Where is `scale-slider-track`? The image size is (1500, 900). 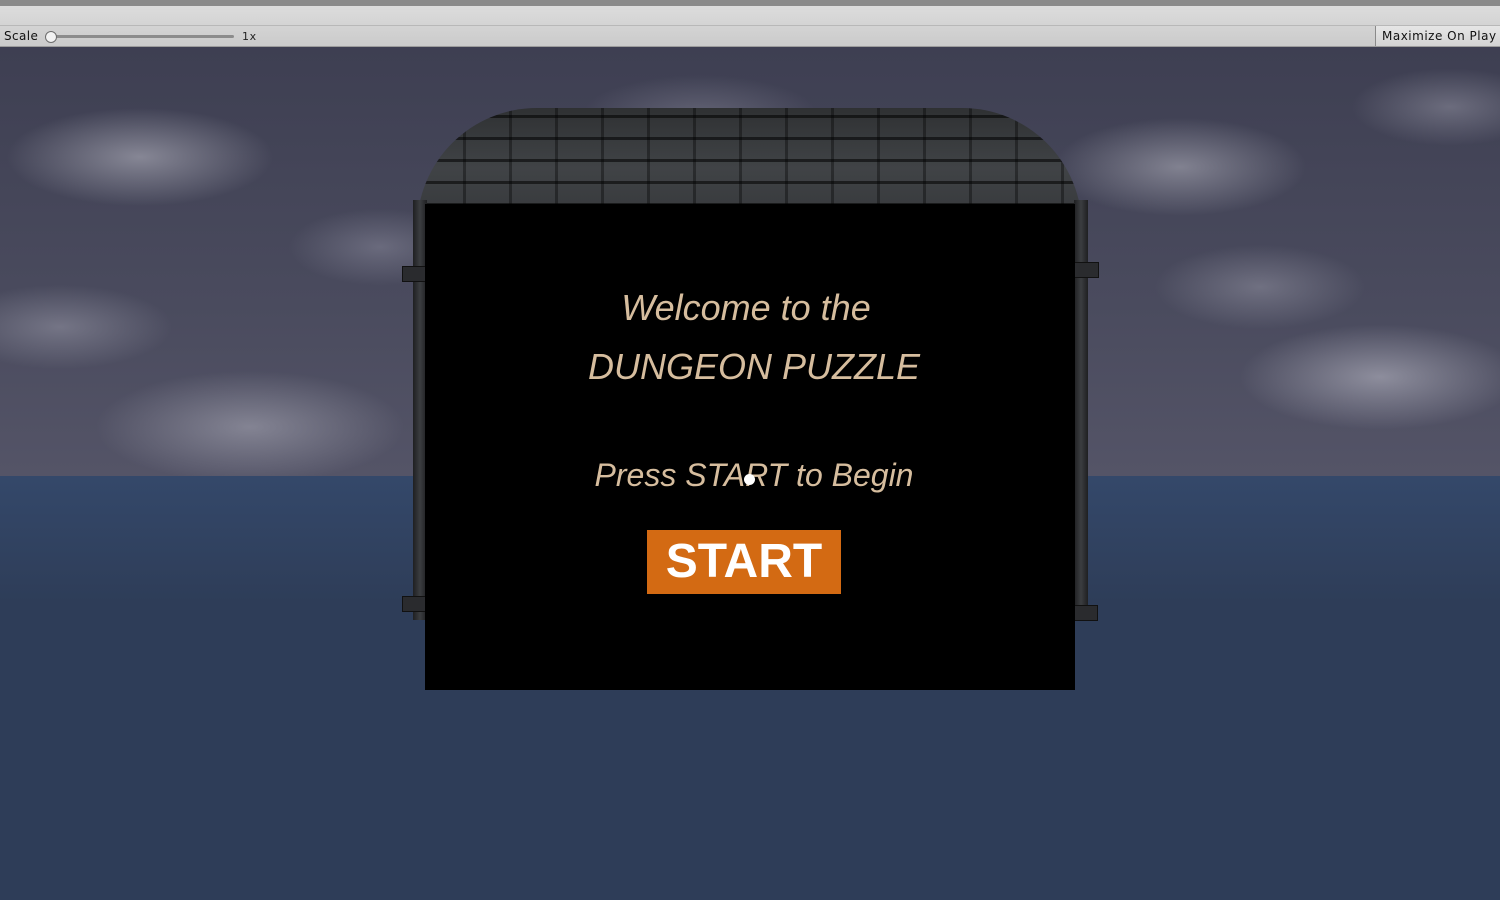
scale-slider-track is located at coordinates (142, 36).